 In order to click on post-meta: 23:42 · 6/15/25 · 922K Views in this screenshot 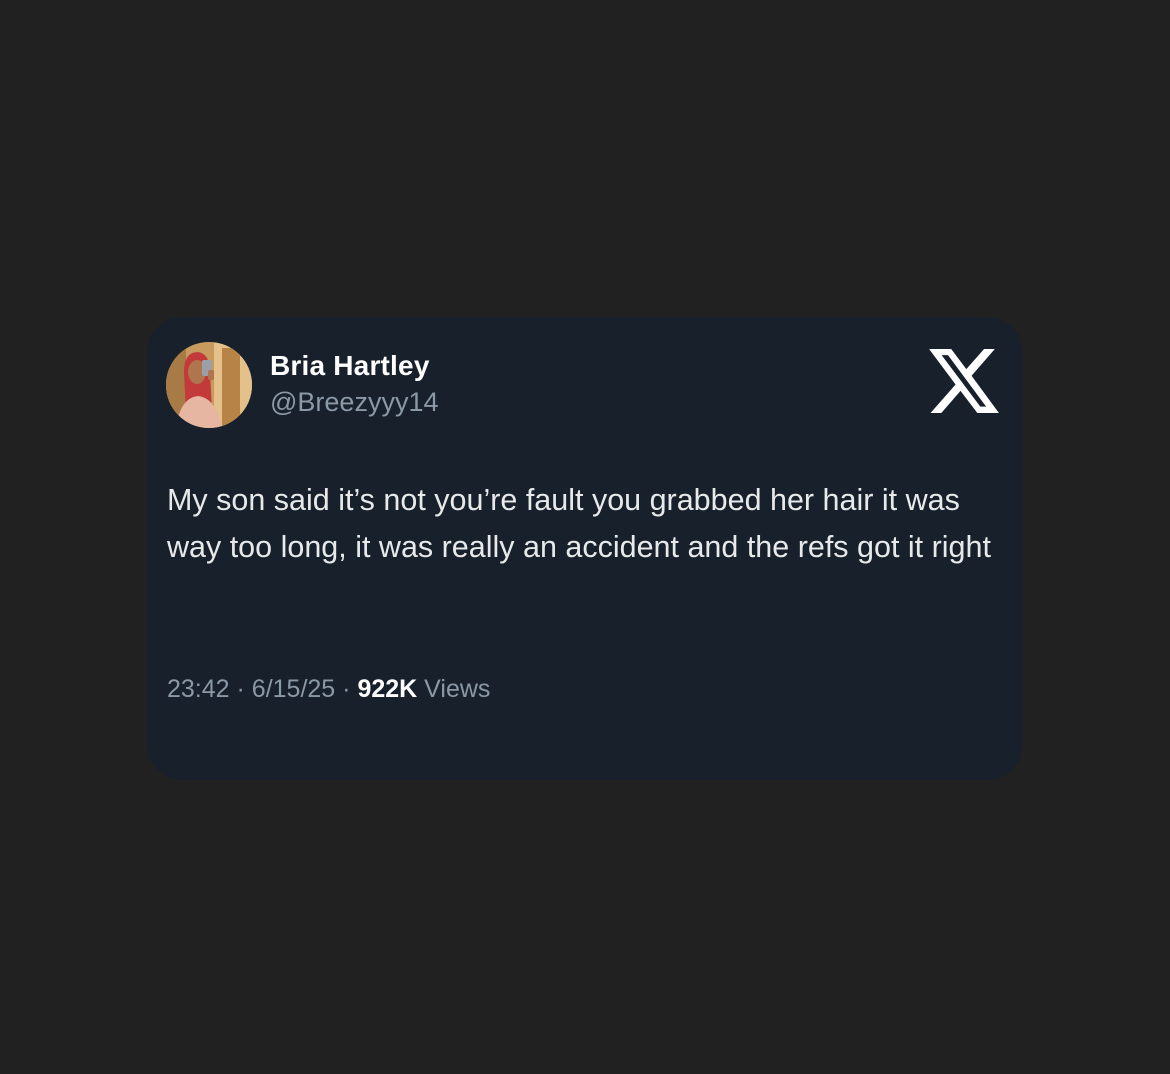, I will do `click(328, 689)`.